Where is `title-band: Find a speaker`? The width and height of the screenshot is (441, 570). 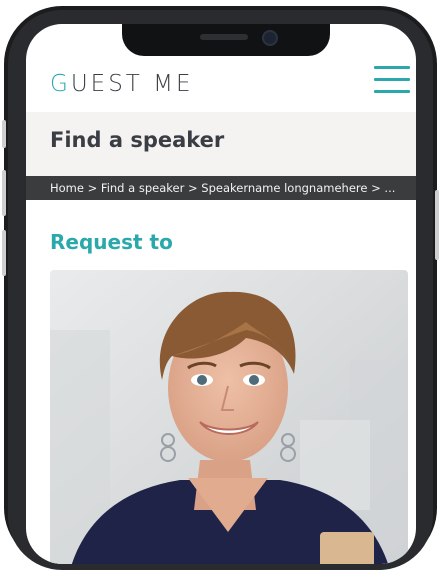
title-band: Find a speaker is located at coordinates (221, 144).